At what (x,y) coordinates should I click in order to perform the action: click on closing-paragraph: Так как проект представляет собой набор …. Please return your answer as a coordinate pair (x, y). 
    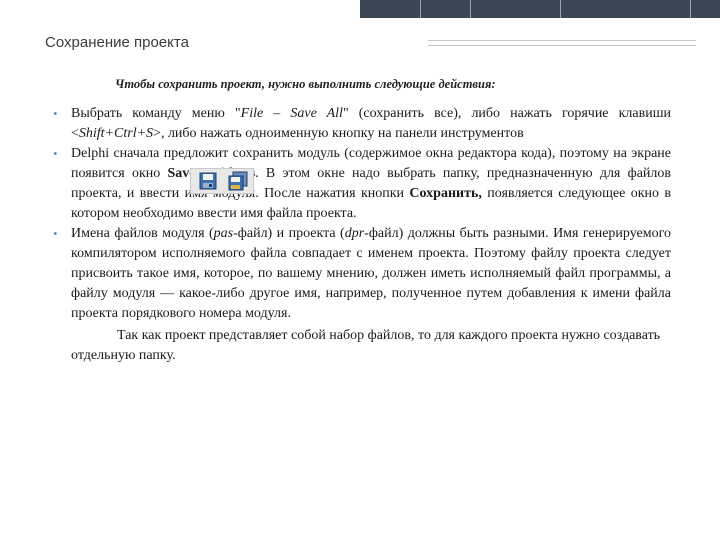
    Looking at the image, I should click on (366, 345).